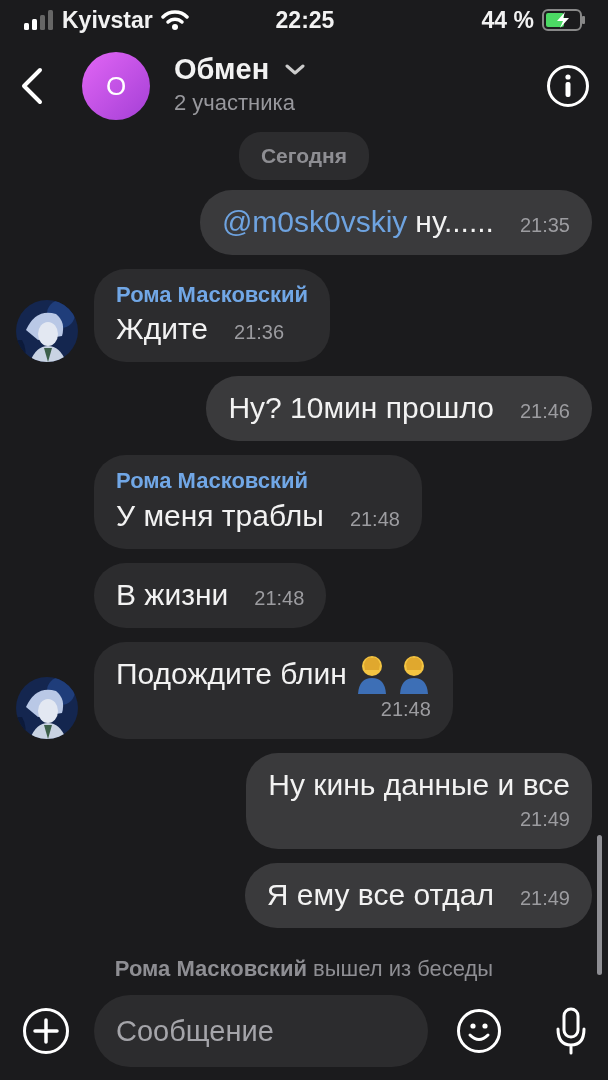 The width and height of the screenshot is (608, 1080). What do you see at coordinates (162, 329) in the screenshot?
I see `message-text: Ждите` at bounding box center [162, 329].